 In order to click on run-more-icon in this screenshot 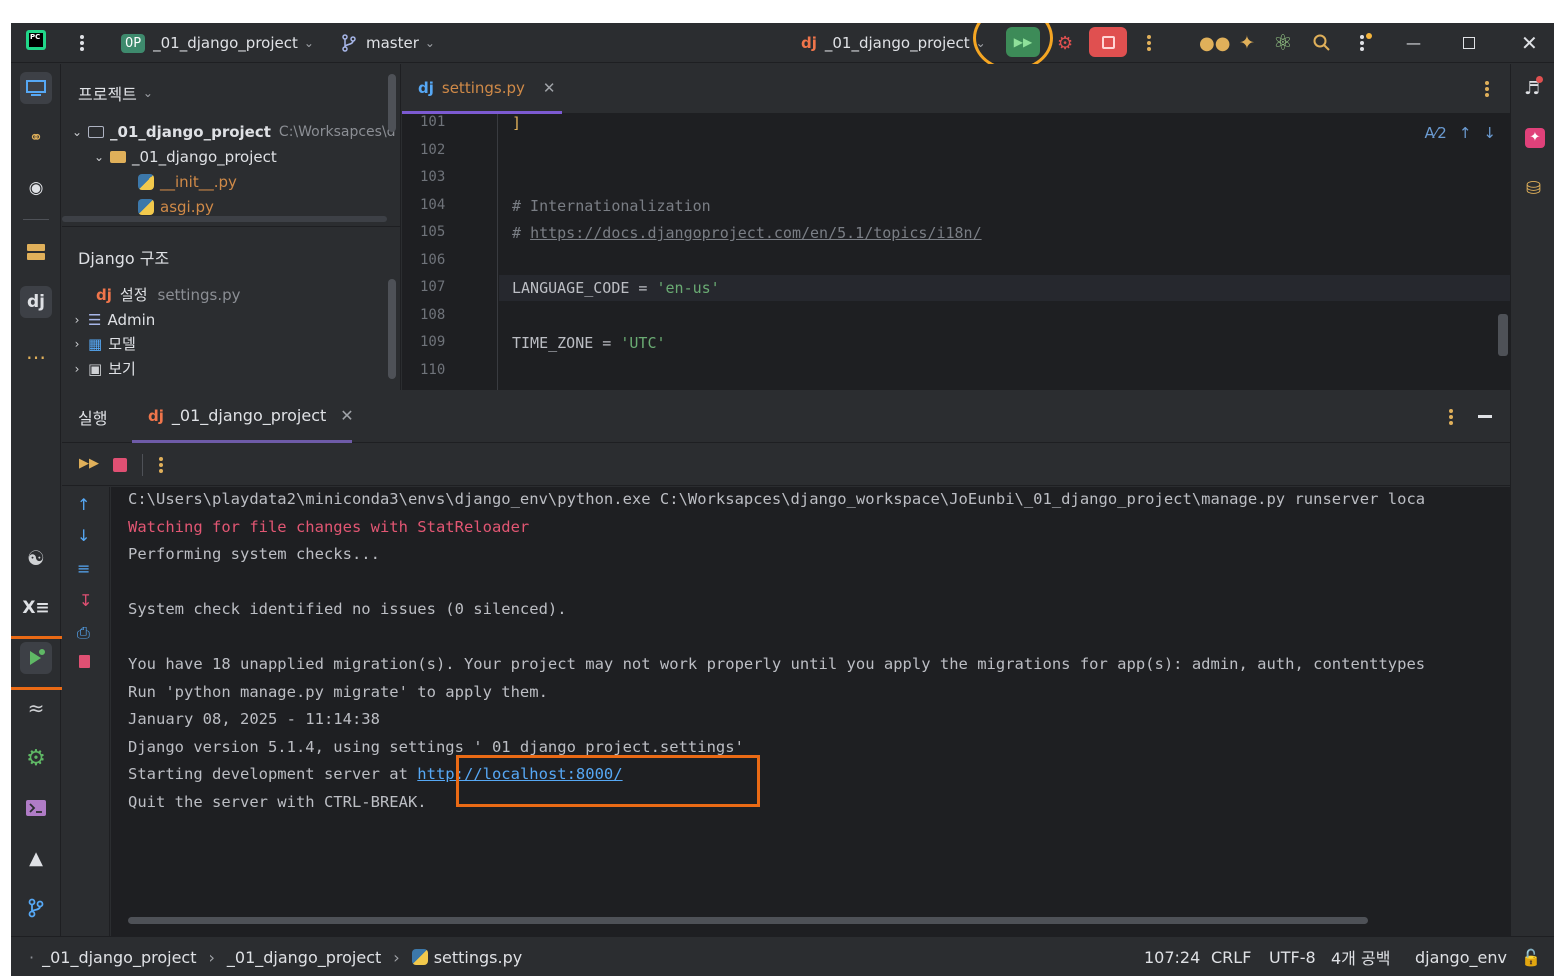, I will do `click(1451, 419)`.